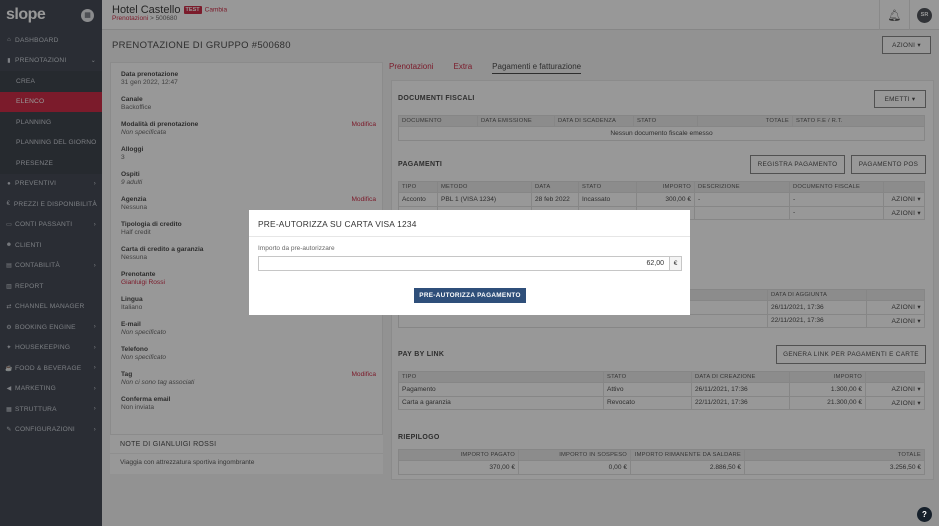 The image size is (939, 526). Describe the element at coordinates (296, 248) in the screenshot. I see `amount-label: Importo da pre-autorizzare` at that location.